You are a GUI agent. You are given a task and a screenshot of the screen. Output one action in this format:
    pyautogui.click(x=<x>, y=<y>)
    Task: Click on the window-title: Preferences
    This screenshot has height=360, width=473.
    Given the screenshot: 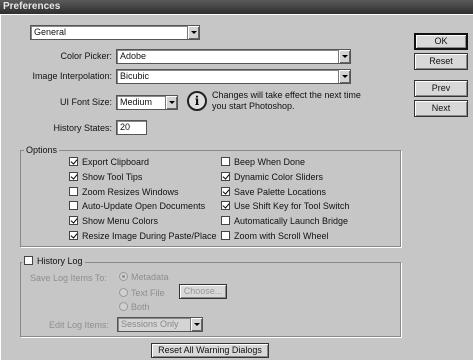 What is the action you would take?
    pyautogui.click(x=236, y=7)
    